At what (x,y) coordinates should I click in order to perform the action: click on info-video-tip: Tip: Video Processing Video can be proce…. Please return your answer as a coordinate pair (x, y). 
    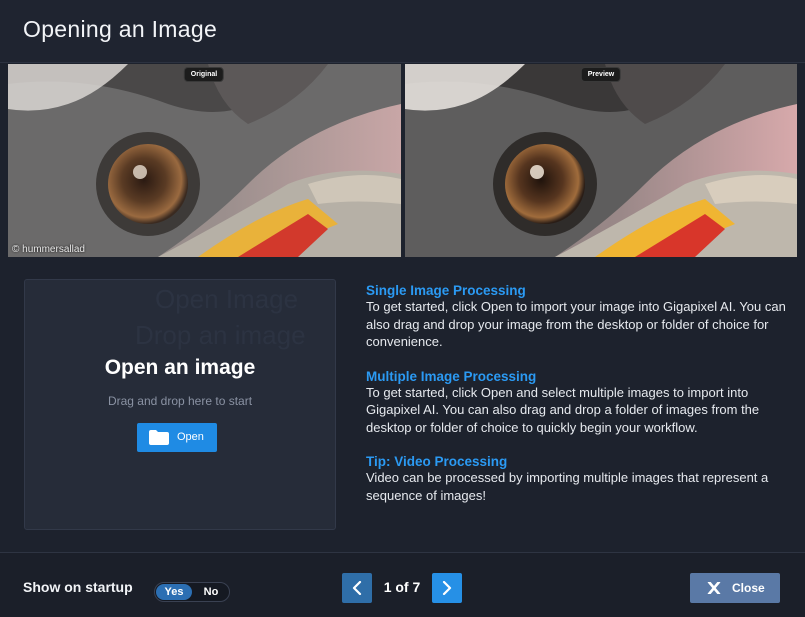
    Looking at the image, I should click on (576, 479).